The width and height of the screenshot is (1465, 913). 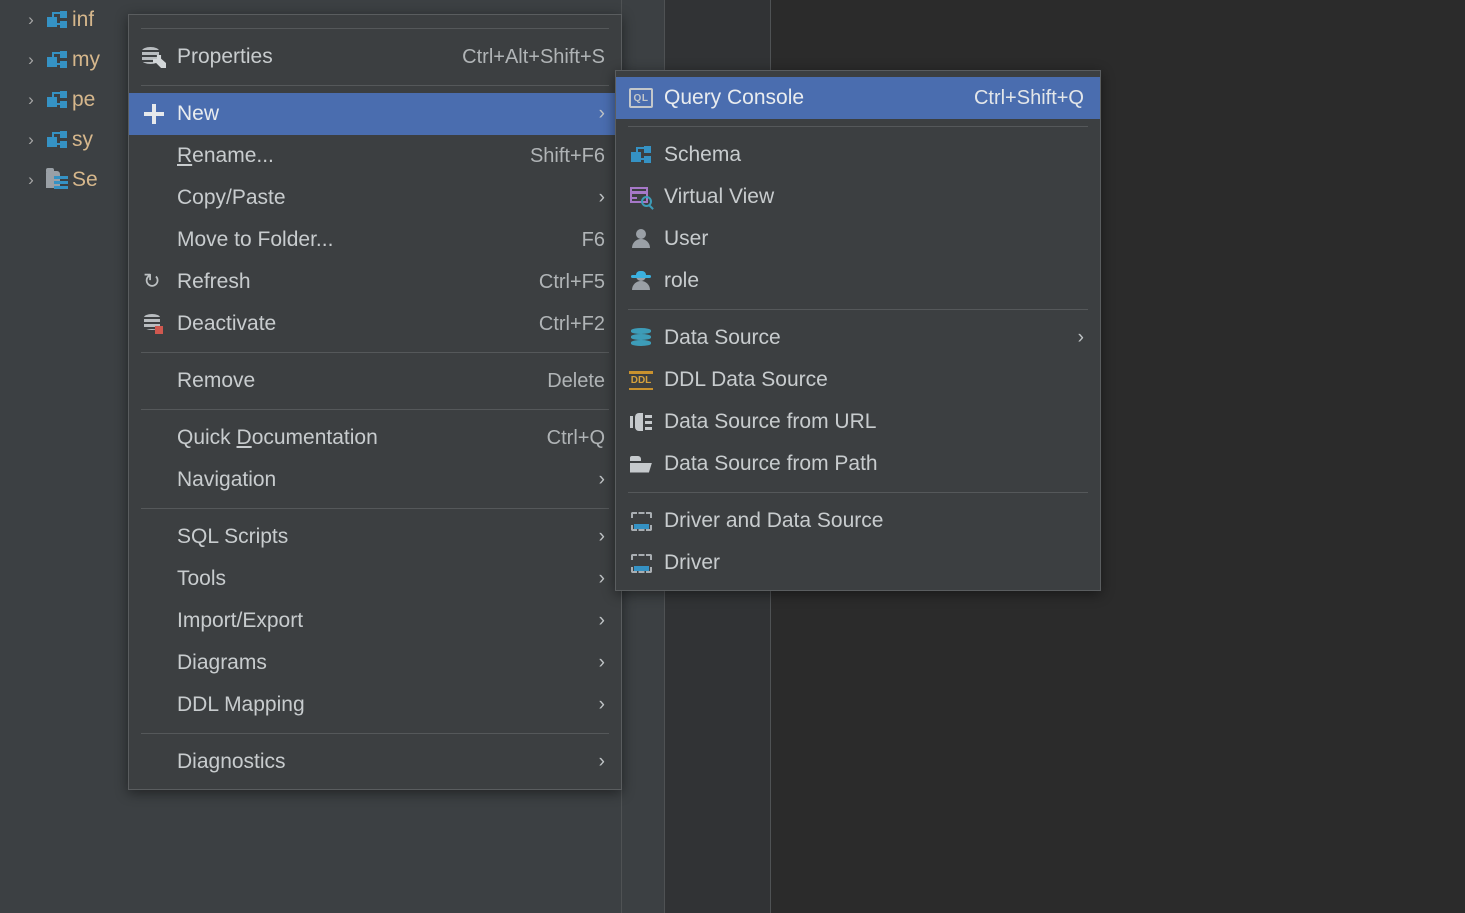 What do you see at coordinates (85, 179) in the screenshot?
I see `tree-item-label: Se` at bounding box center [85, 179].